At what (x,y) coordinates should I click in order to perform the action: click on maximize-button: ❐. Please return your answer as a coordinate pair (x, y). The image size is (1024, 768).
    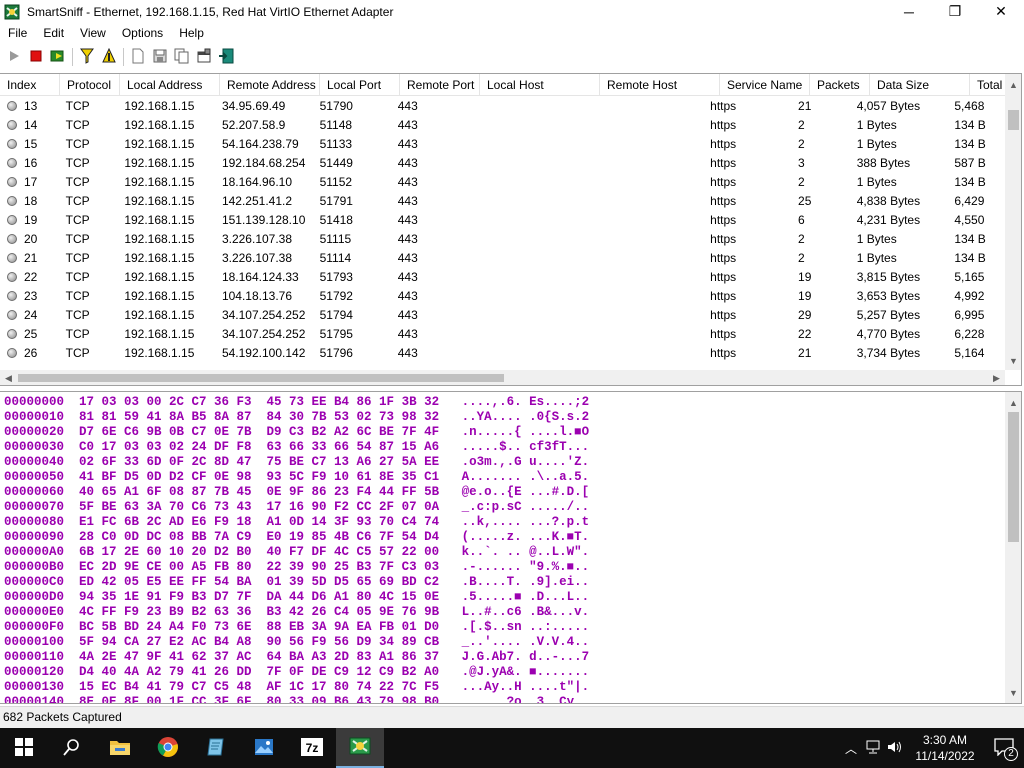
    Looking at the image, I should click on (955, 11).